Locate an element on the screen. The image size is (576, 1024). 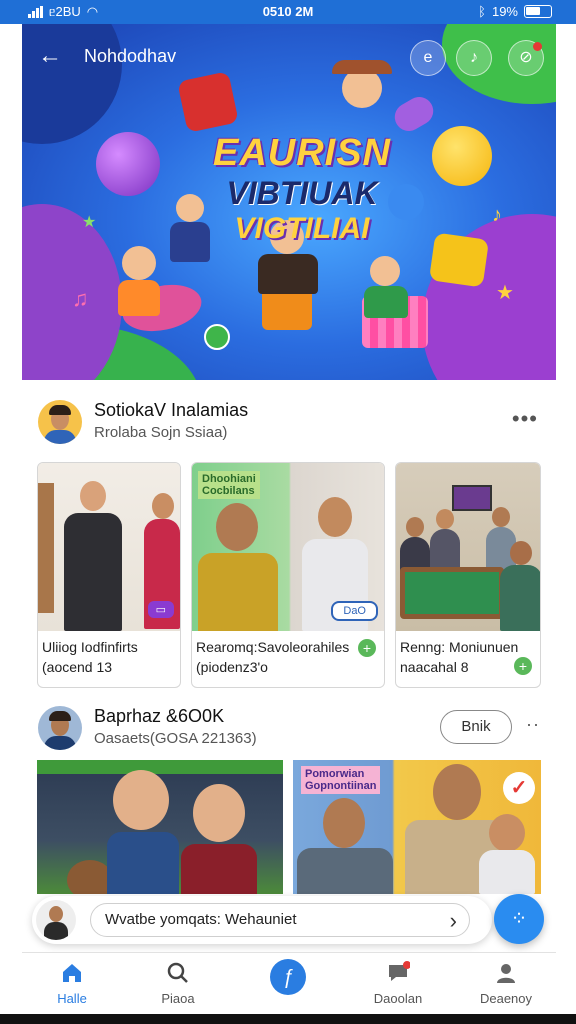
emoji-icon is located at coordinates (462, 156).